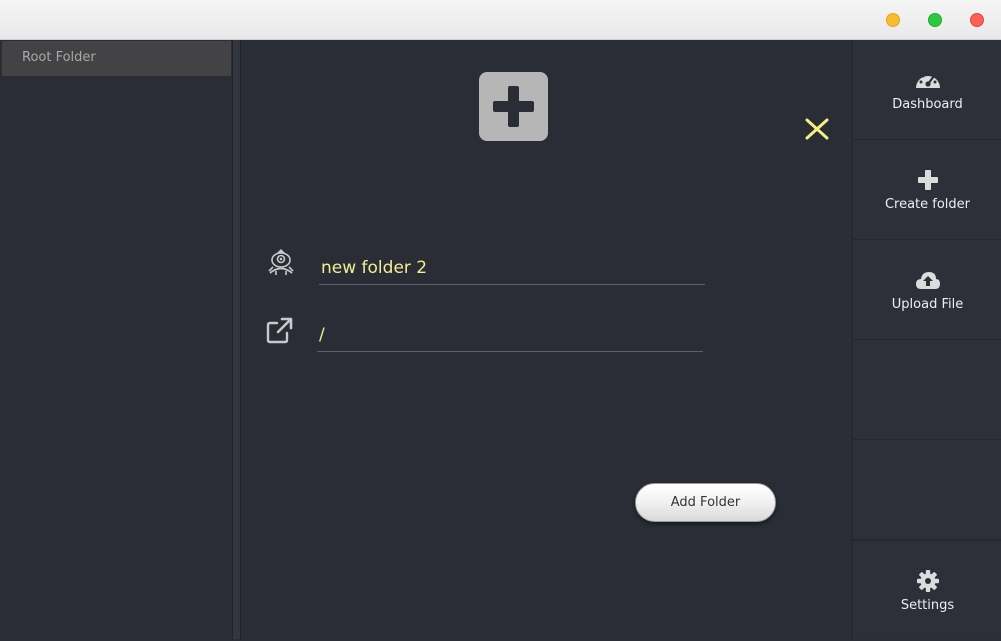 This screenshot has width=1001, height=641. What do you see at coordinates (927, 605) in the screenshot?
I see `nav-label-settings: Settings` at bounding box center [927, 605].